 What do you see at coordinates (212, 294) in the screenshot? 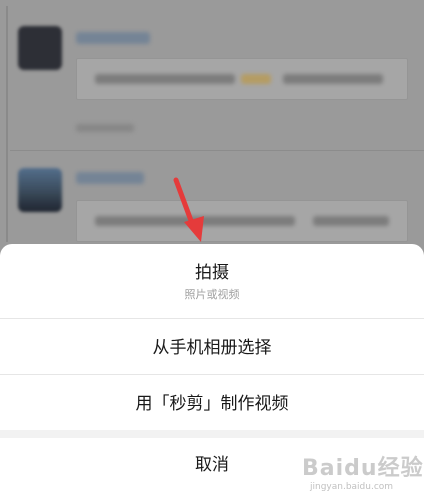
I see `capture-hint: 照片或视频` at bounding box center [212, 294].